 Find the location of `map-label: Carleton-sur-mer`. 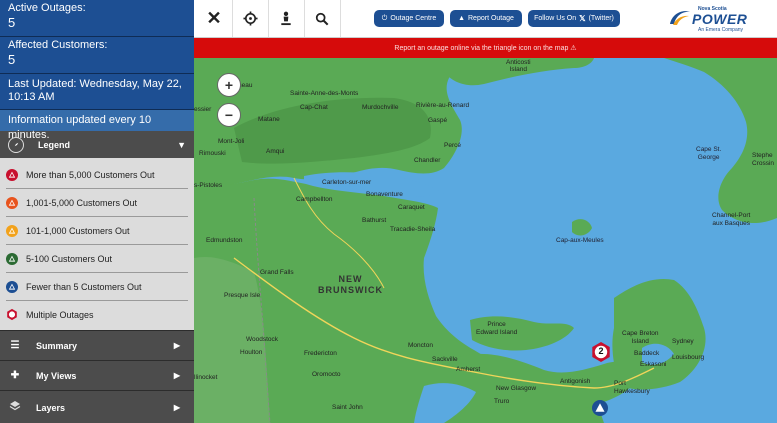

map-label: Carleton-sur-mer is located at coordinates (347, 182).